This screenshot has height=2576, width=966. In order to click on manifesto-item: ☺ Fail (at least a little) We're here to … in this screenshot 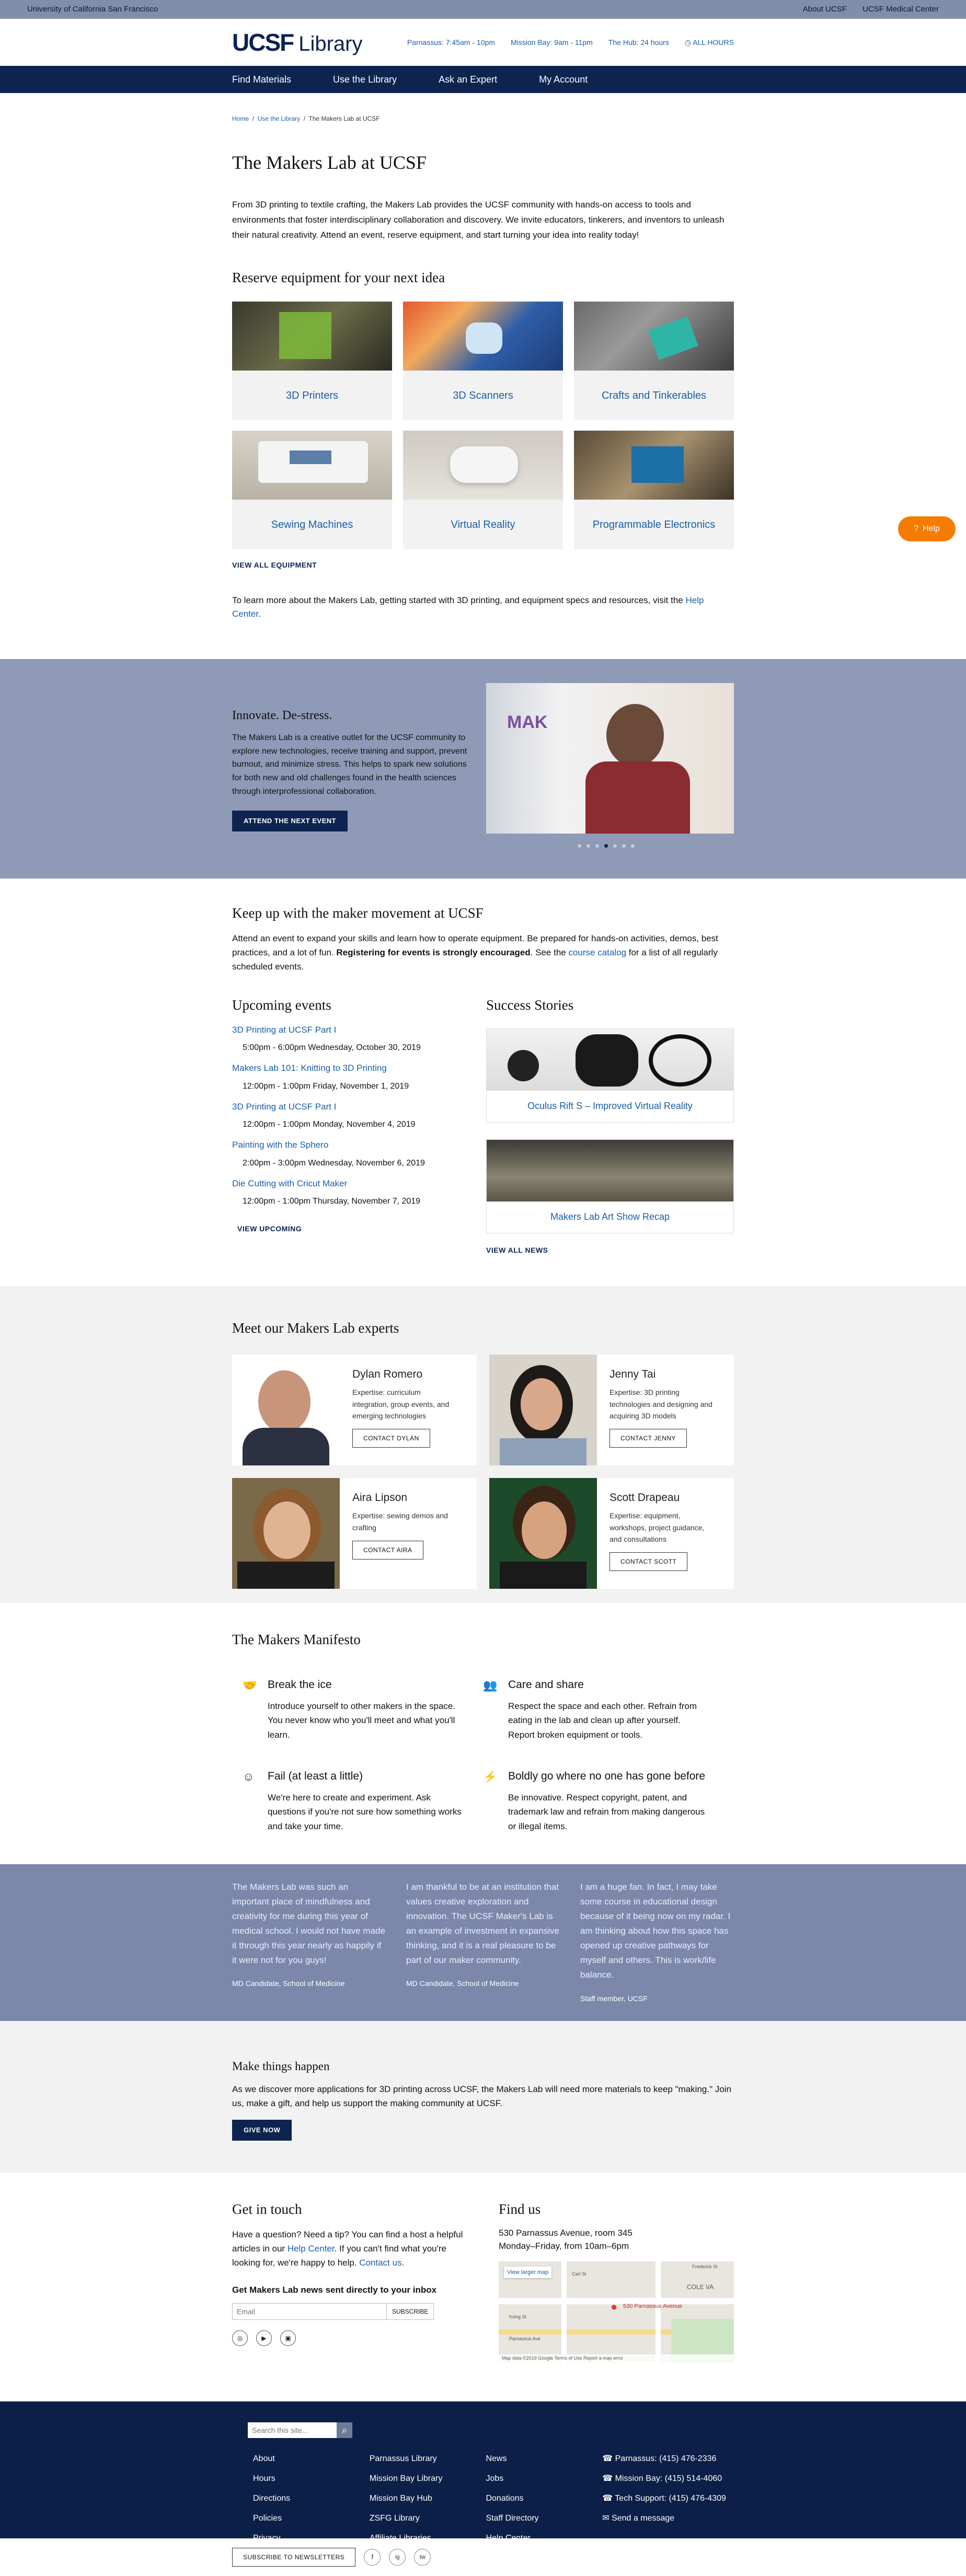, I will do `click(363, 1800)`.